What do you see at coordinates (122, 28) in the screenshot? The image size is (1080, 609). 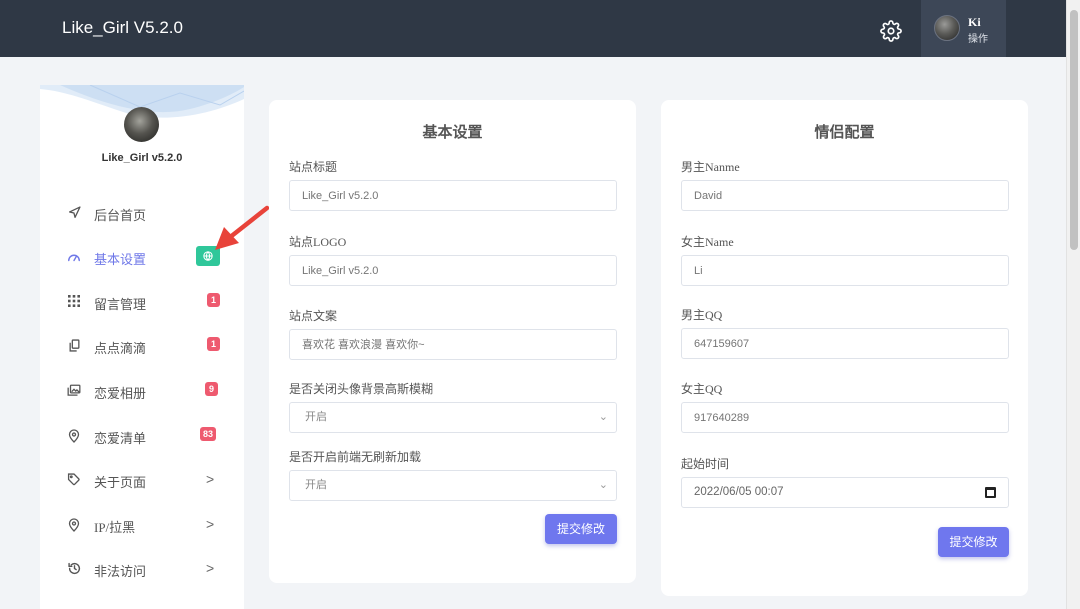 I see `brand-title: Like_Girl V5.2.0` at bounding box center [122, 28].